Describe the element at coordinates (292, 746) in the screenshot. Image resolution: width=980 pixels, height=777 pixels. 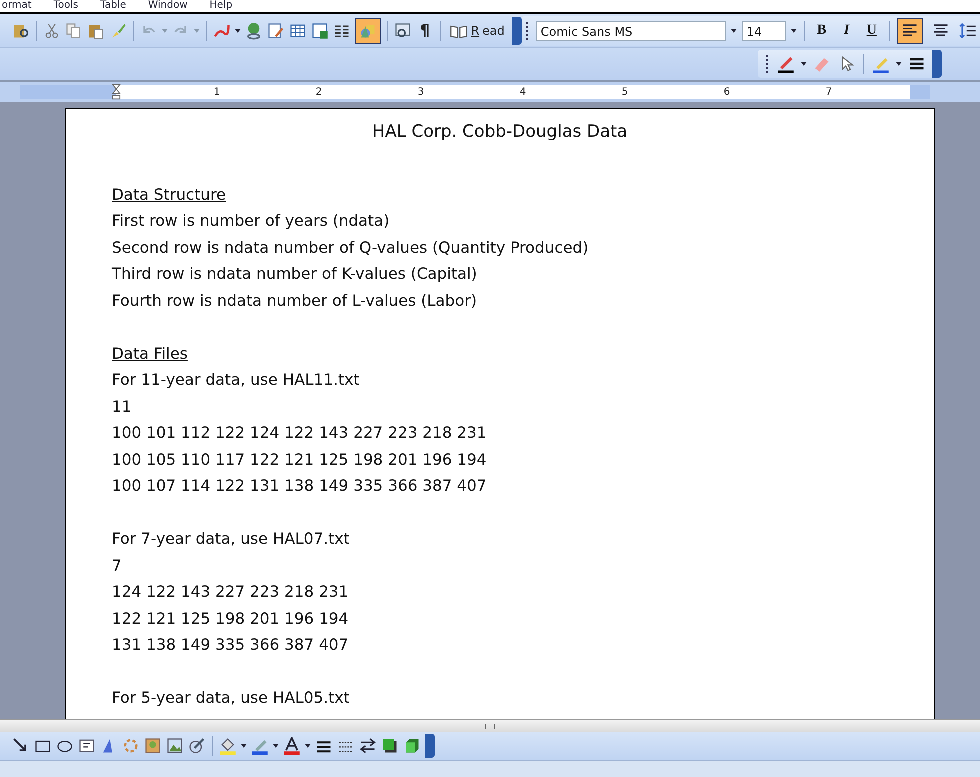
I see `font-color-icon` at that location.